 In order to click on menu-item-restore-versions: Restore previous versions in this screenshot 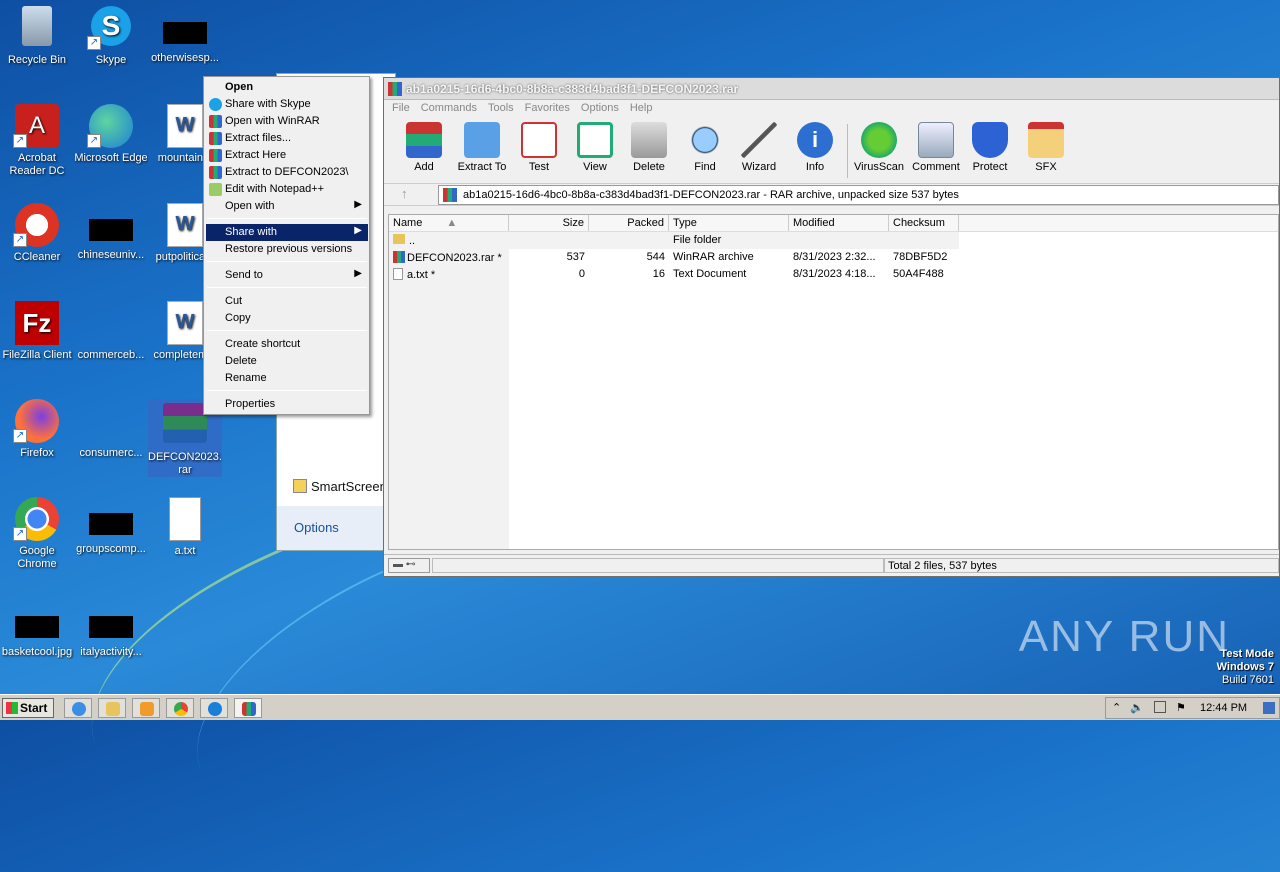, I will do `click(287, 249)`.